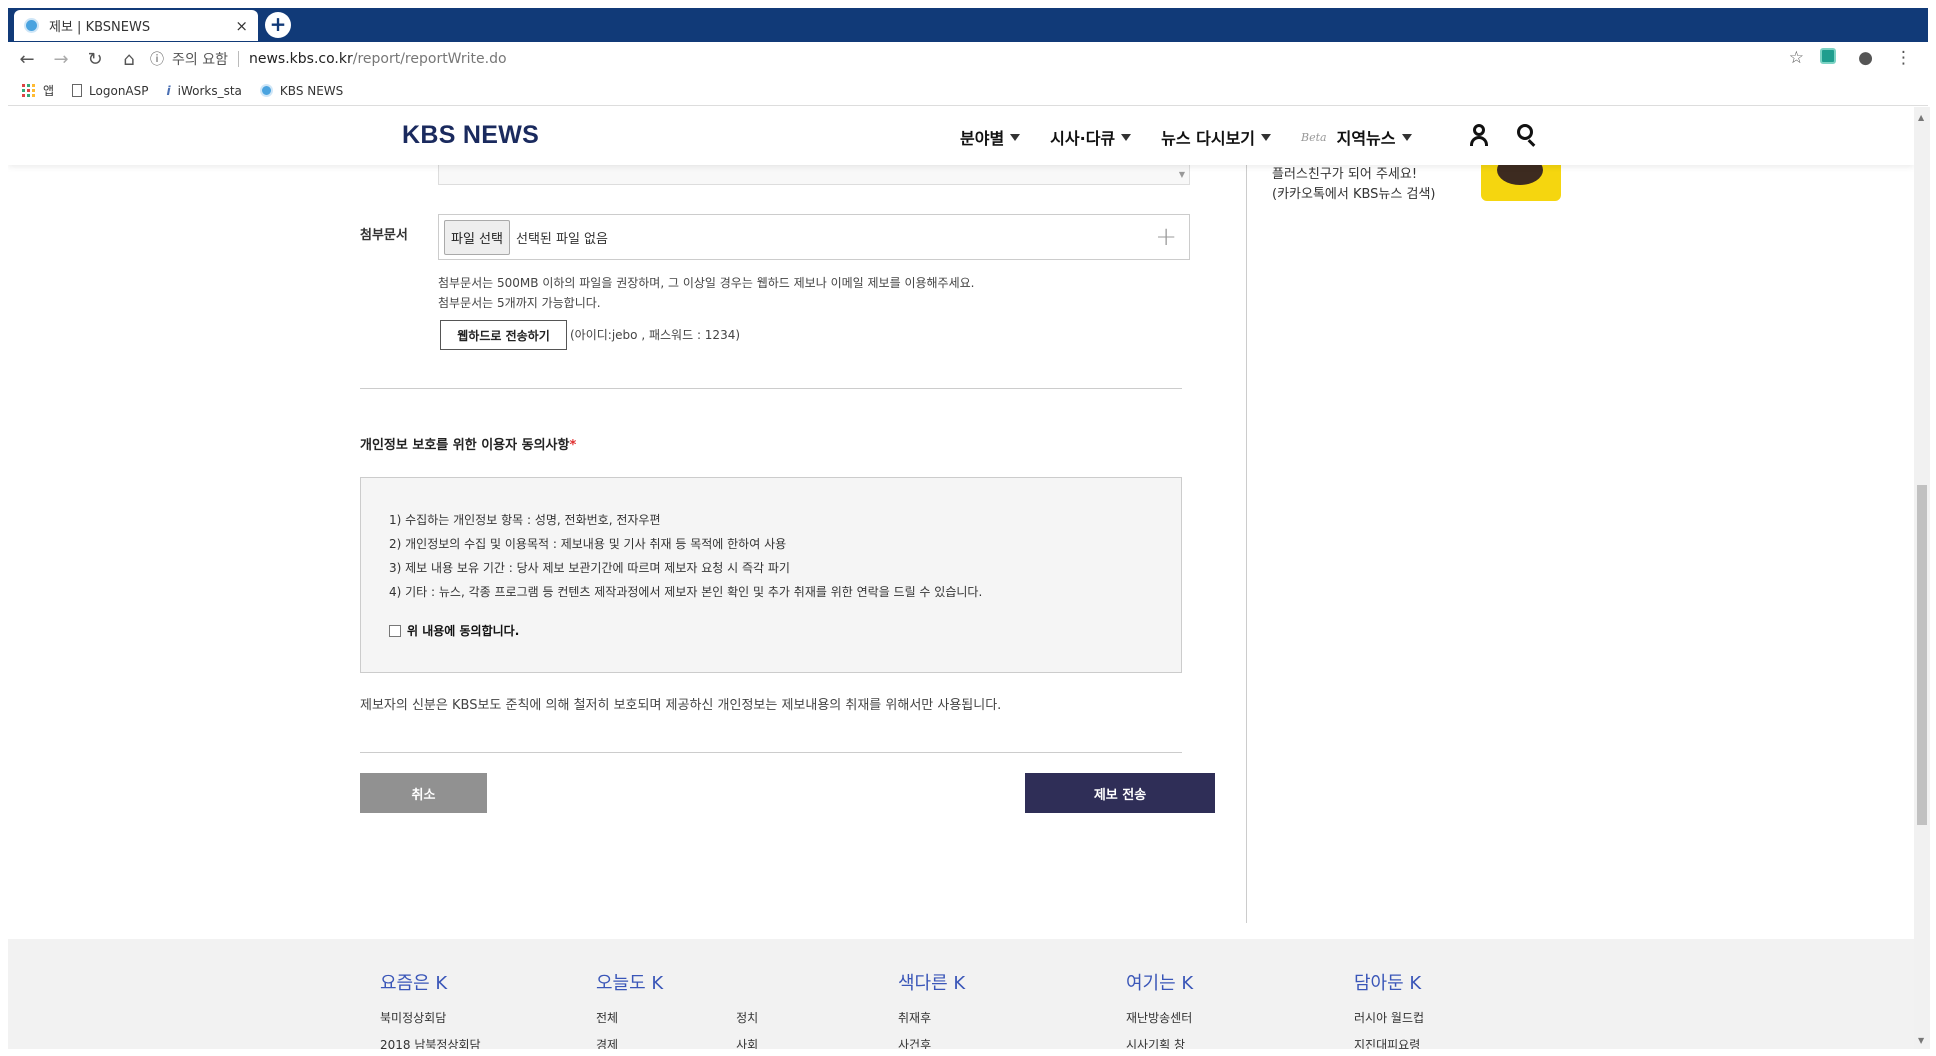 This screenshot has width=1936, height=1056. I want to click on page-scrollbar: ▲ ▼, so click(1922, 578).